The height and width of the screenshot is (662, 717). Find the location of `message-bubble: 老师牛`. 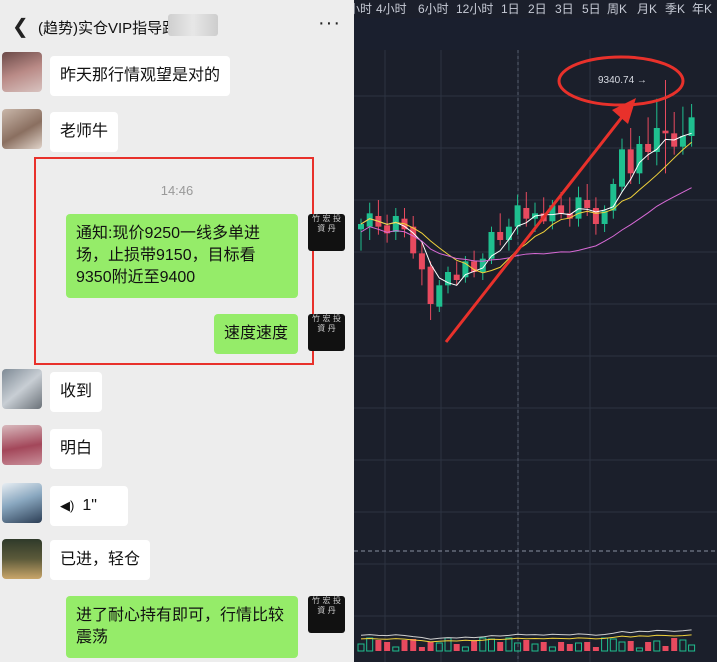

message-bubble: 老师牛 is located at coordinates (84, 132).